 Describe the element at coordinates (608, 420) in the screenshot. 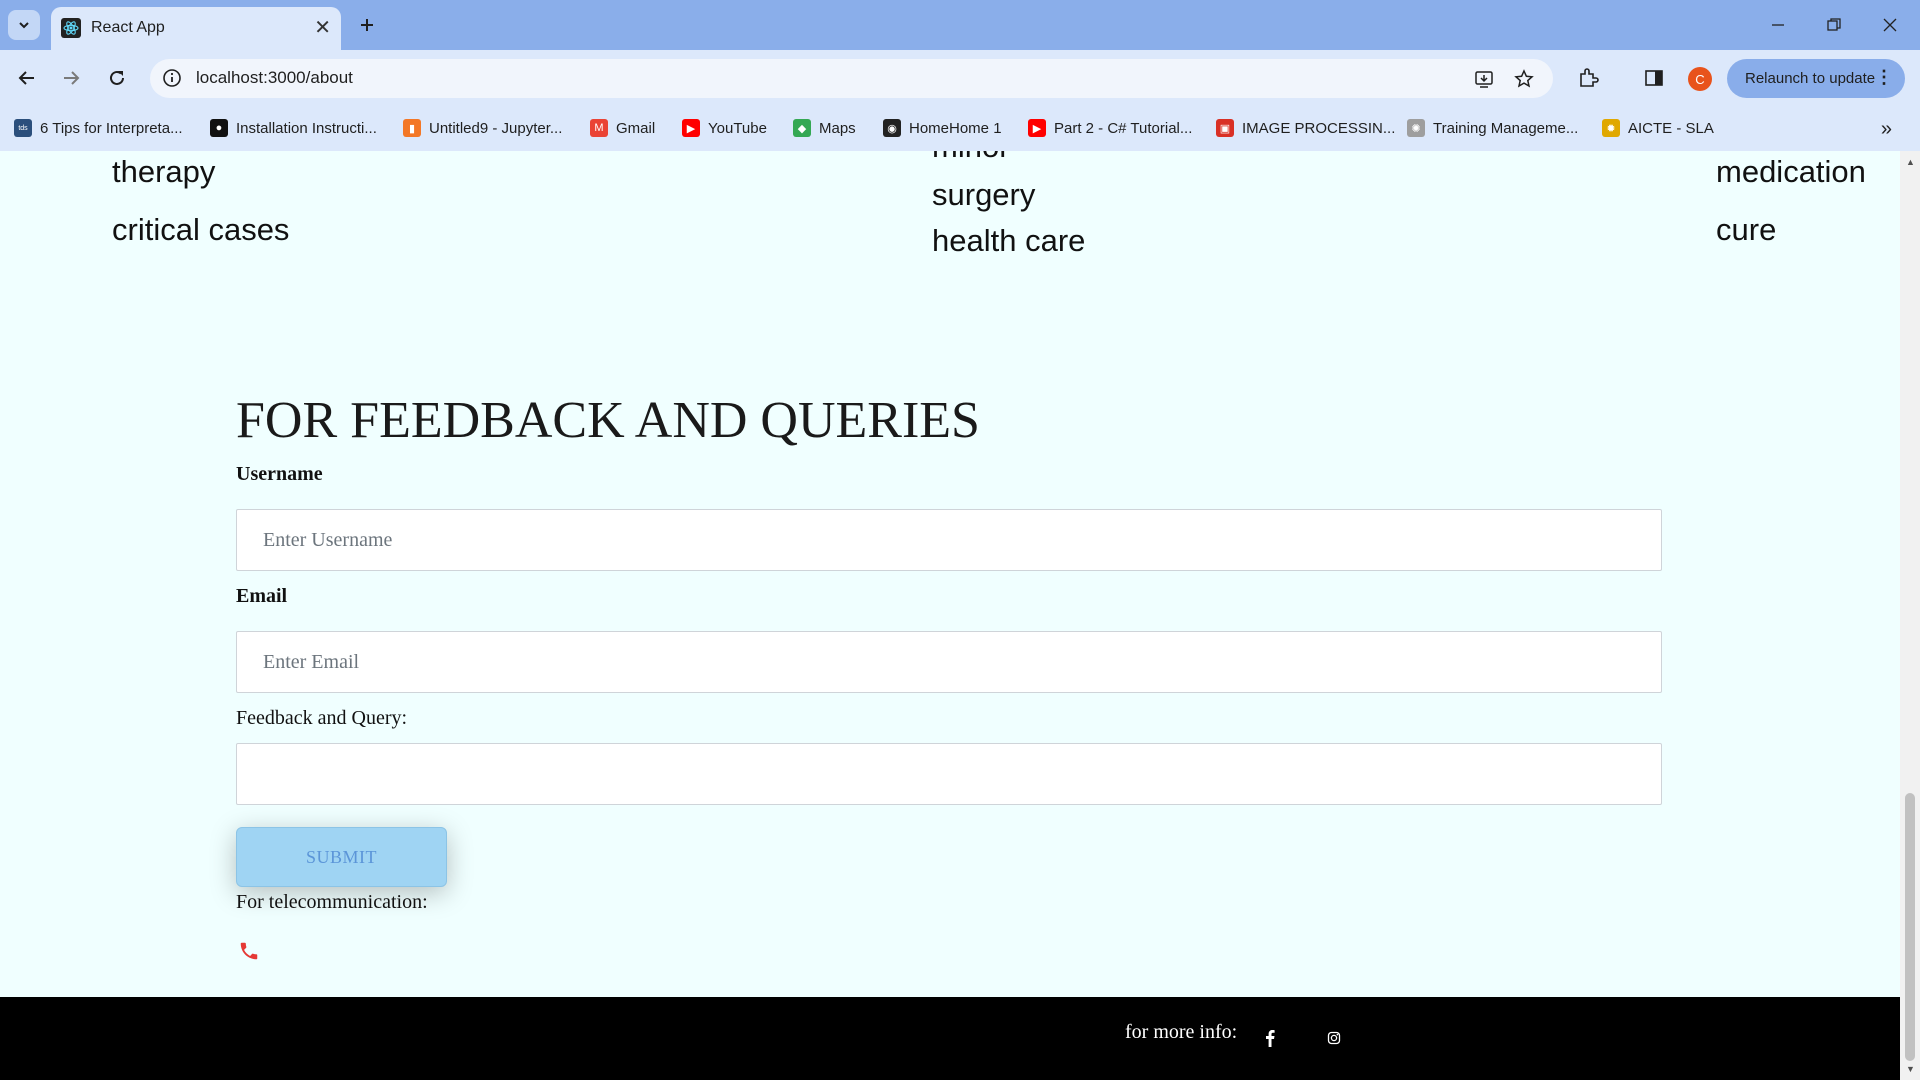

I see `form-title: FOR FEEDBACK AND QUERIES` at that location.